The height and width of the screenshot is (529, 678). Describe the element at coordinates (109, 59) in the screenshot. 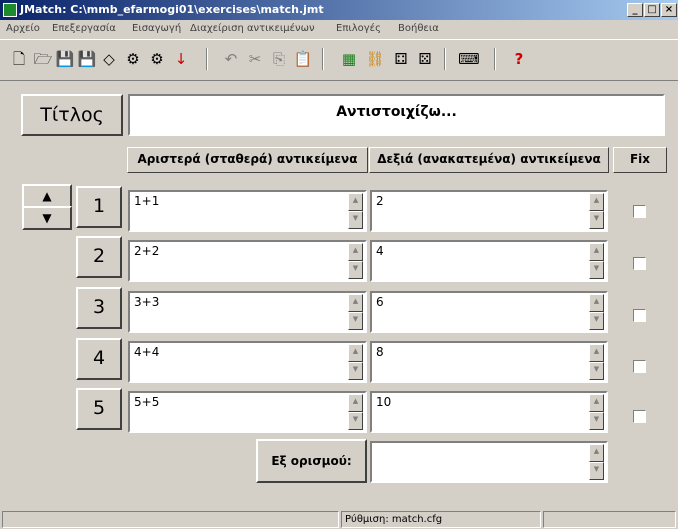

I see `clear-icon: ◇` at that location.